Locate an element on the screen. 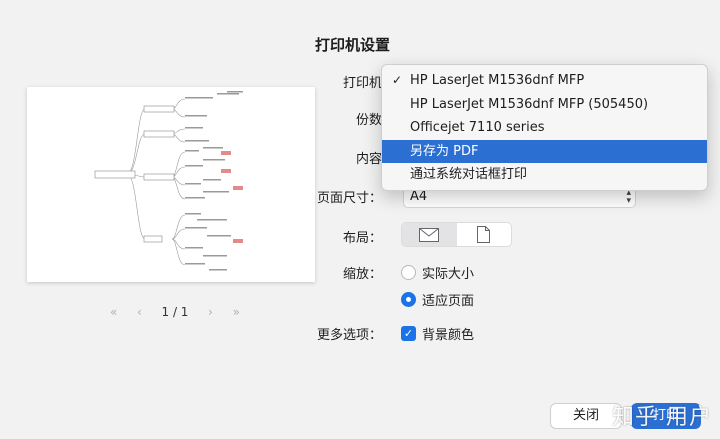  layout-landscape-option is located at coordinates (429, 234).